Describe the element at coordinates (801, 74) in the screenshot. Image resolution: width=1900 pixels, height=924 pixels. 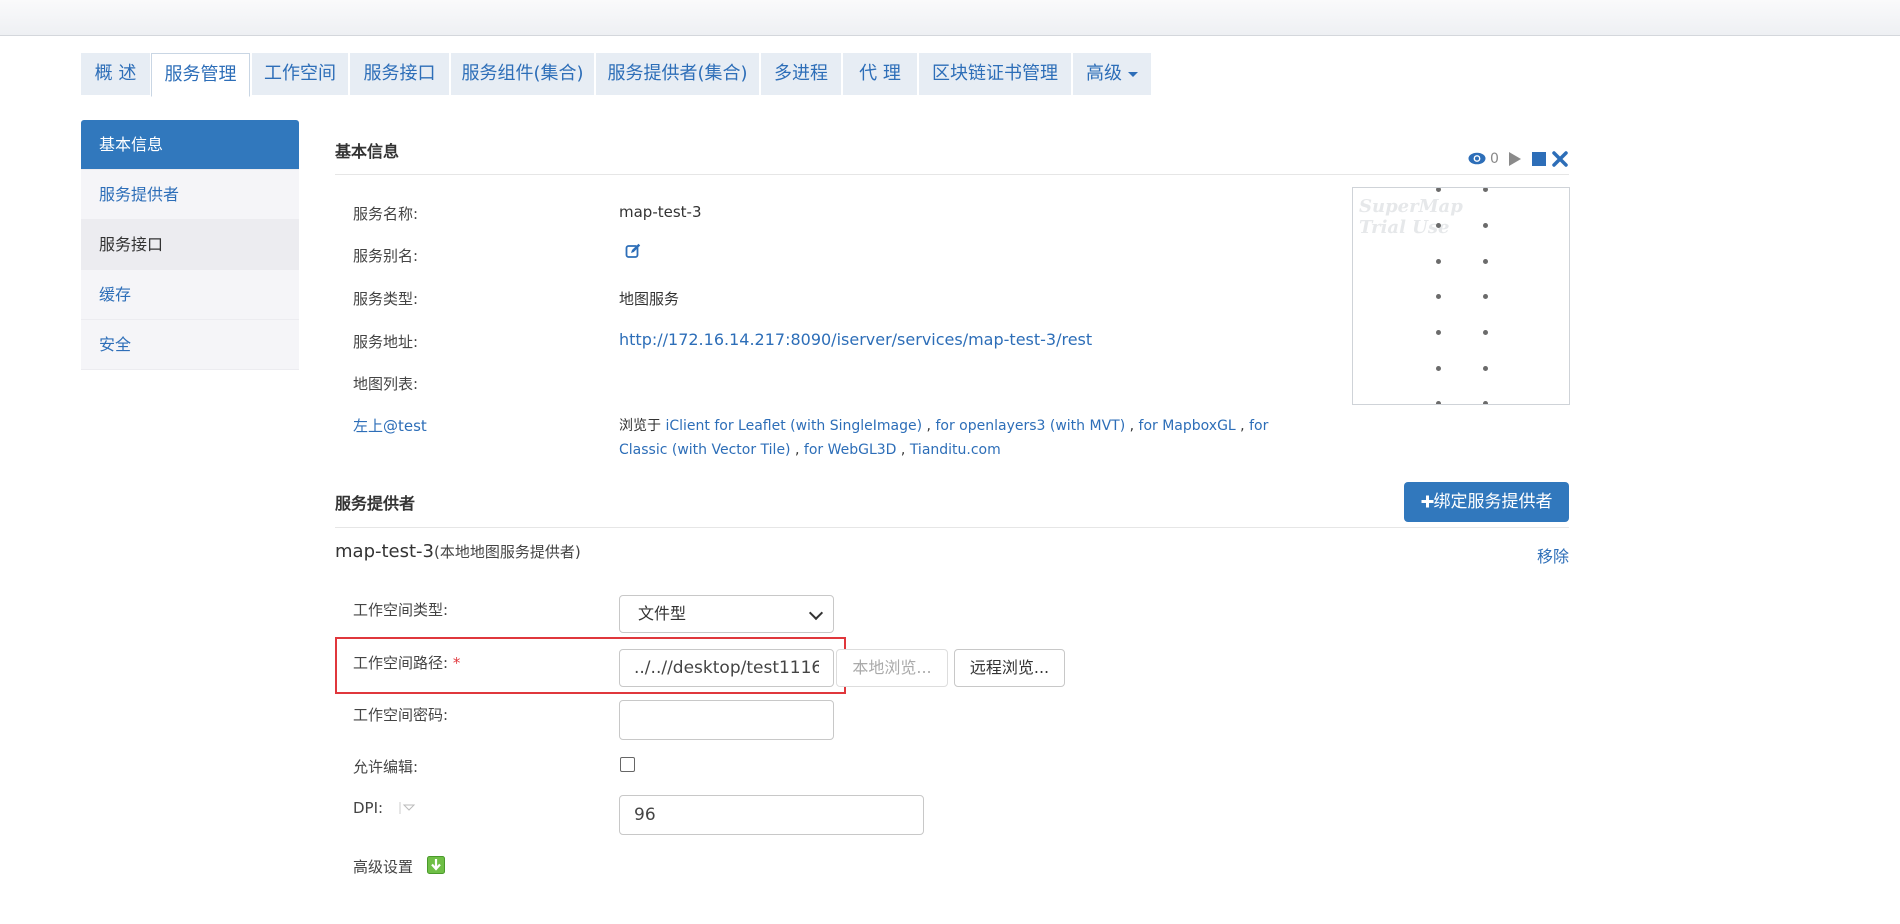
I see `tab-multiprocess: 多进程` at that location.